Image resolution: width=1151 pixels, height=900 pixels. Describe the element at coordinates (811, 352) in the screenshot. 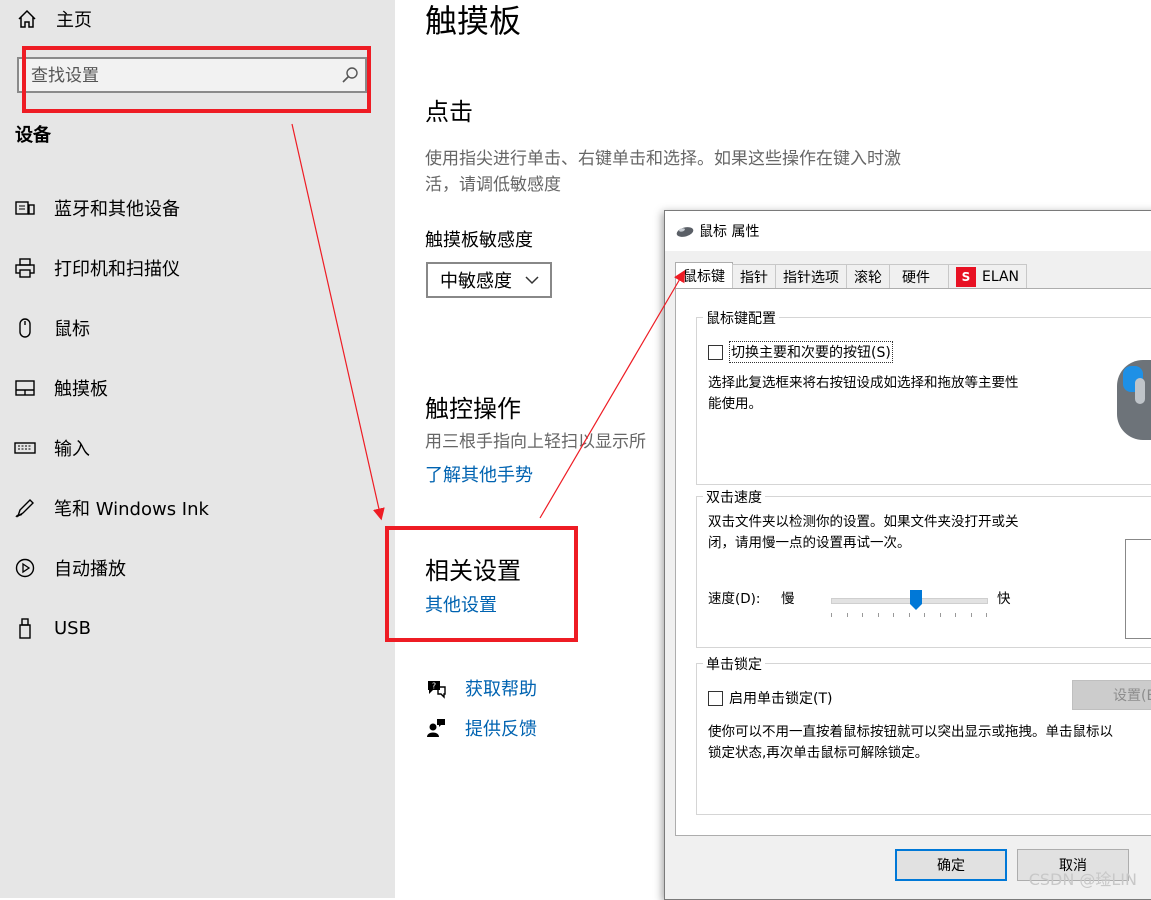

I see `switch-buttons-label: 切换主要和次要的按钮(S)` at that location.